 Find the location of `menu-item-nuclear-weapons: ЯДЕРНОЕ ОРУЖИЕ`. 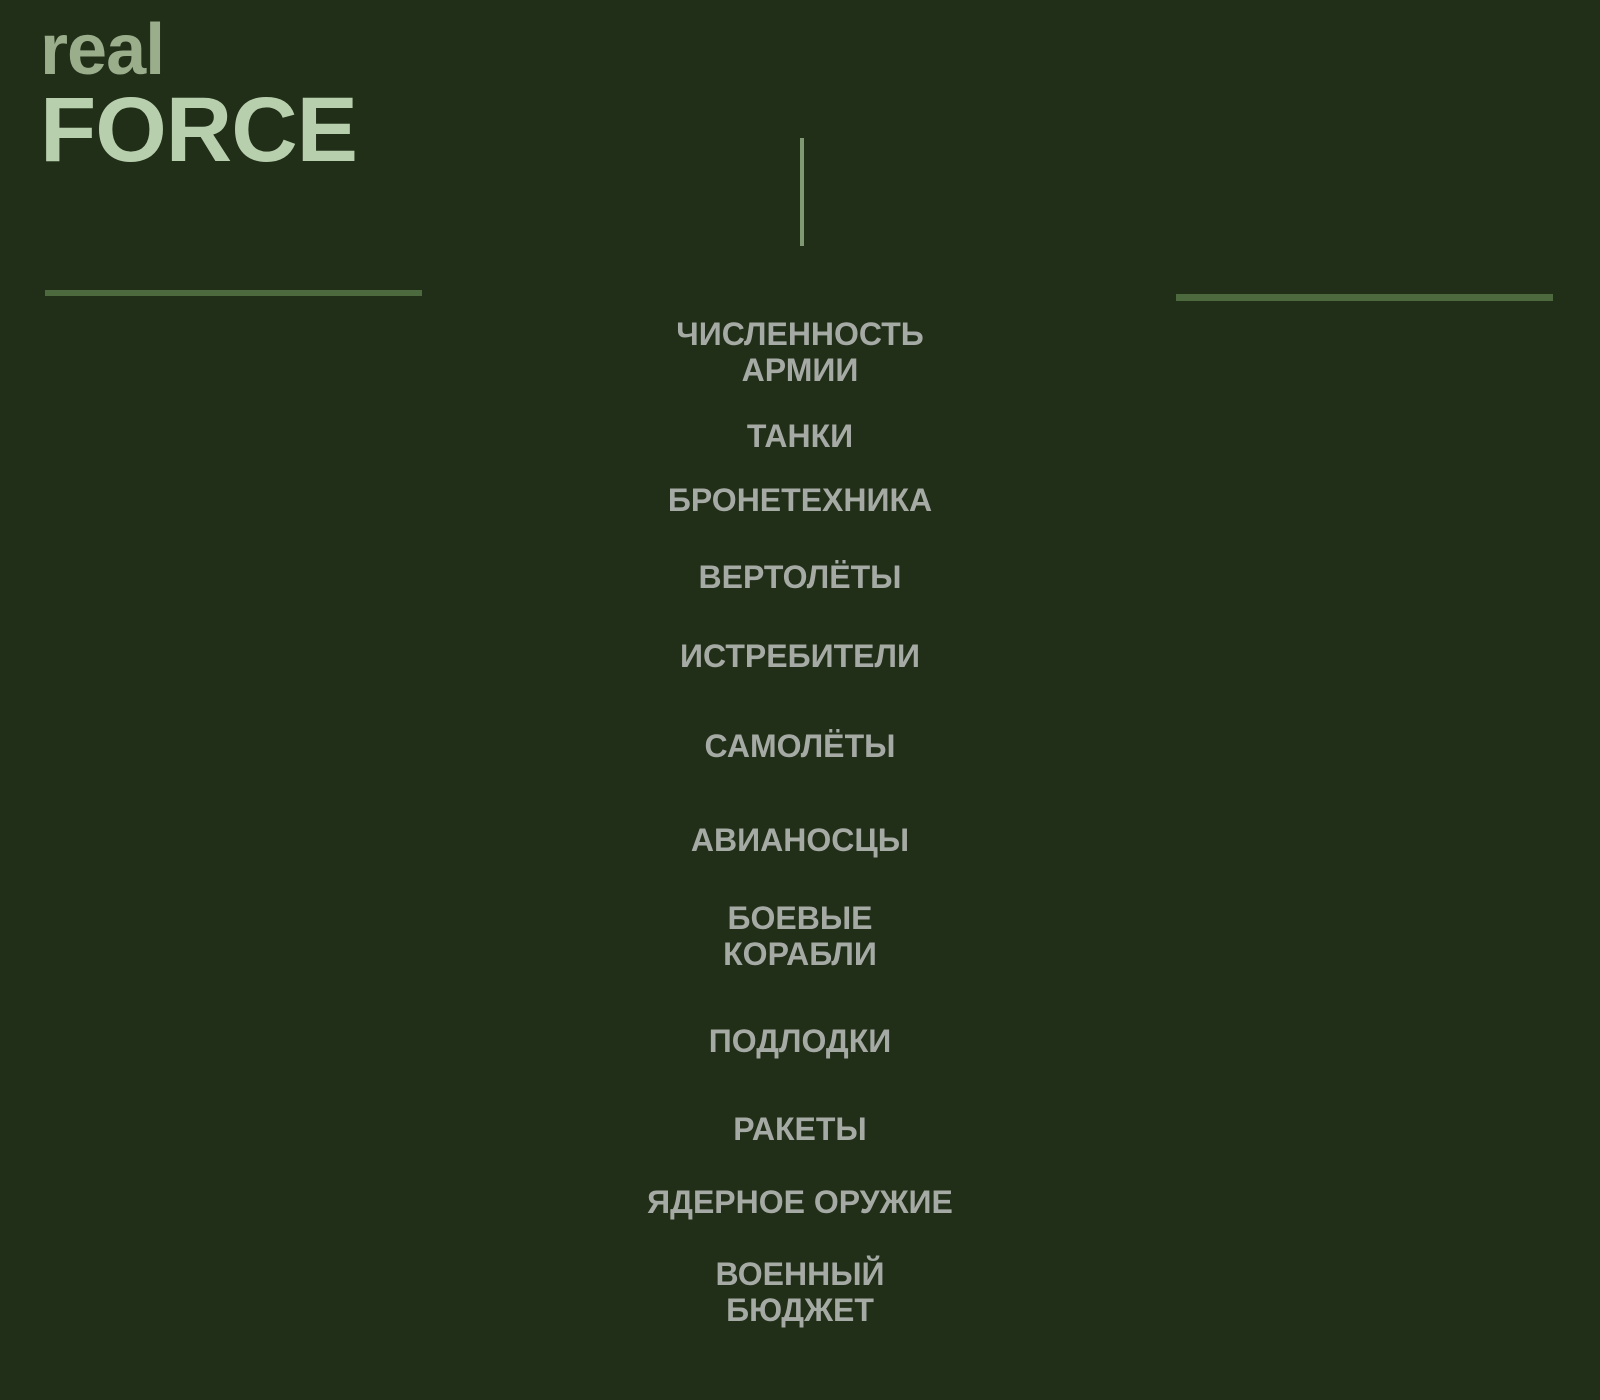

menu-item-nuclear-weapons: ЯДЕРНОЕ ОРУЖИЕ is located at coordinates (800, 1202).